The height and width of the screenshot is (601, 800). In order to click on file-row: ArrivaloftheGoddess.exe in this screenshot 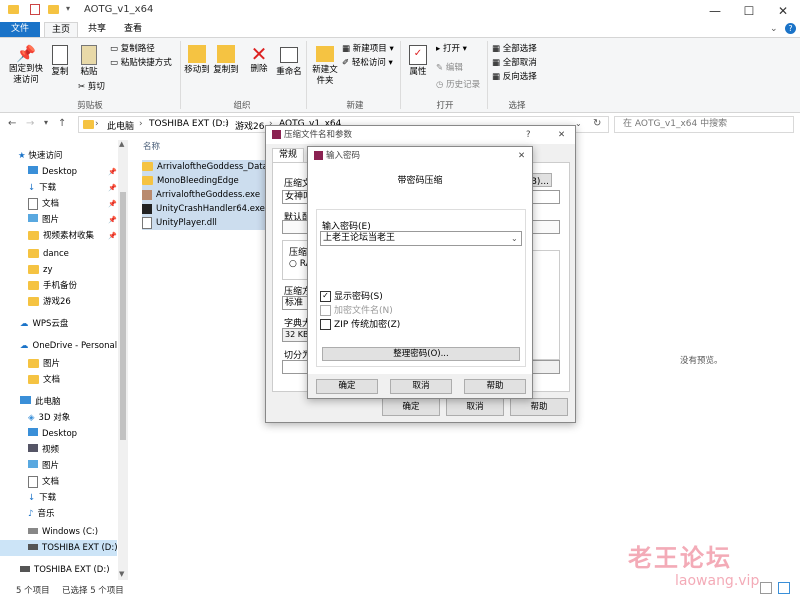, I will do `click(204, 195)`.